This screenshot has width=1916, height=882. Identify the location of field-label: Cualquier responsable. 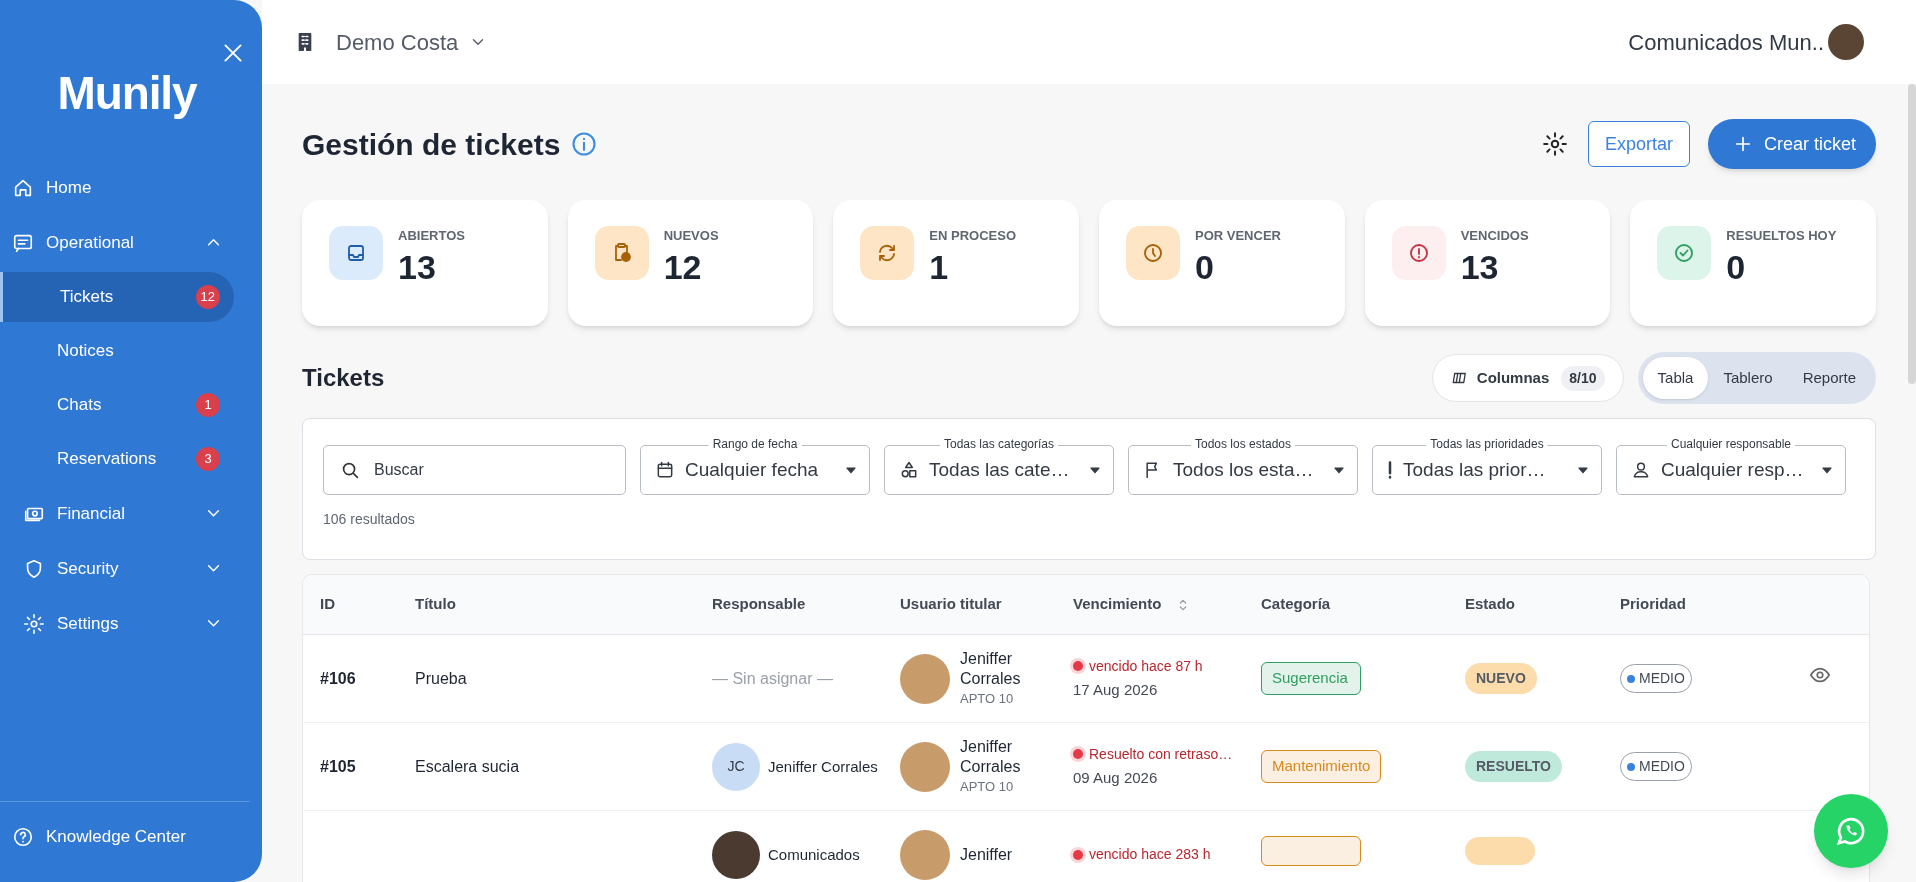
(1731, 444).